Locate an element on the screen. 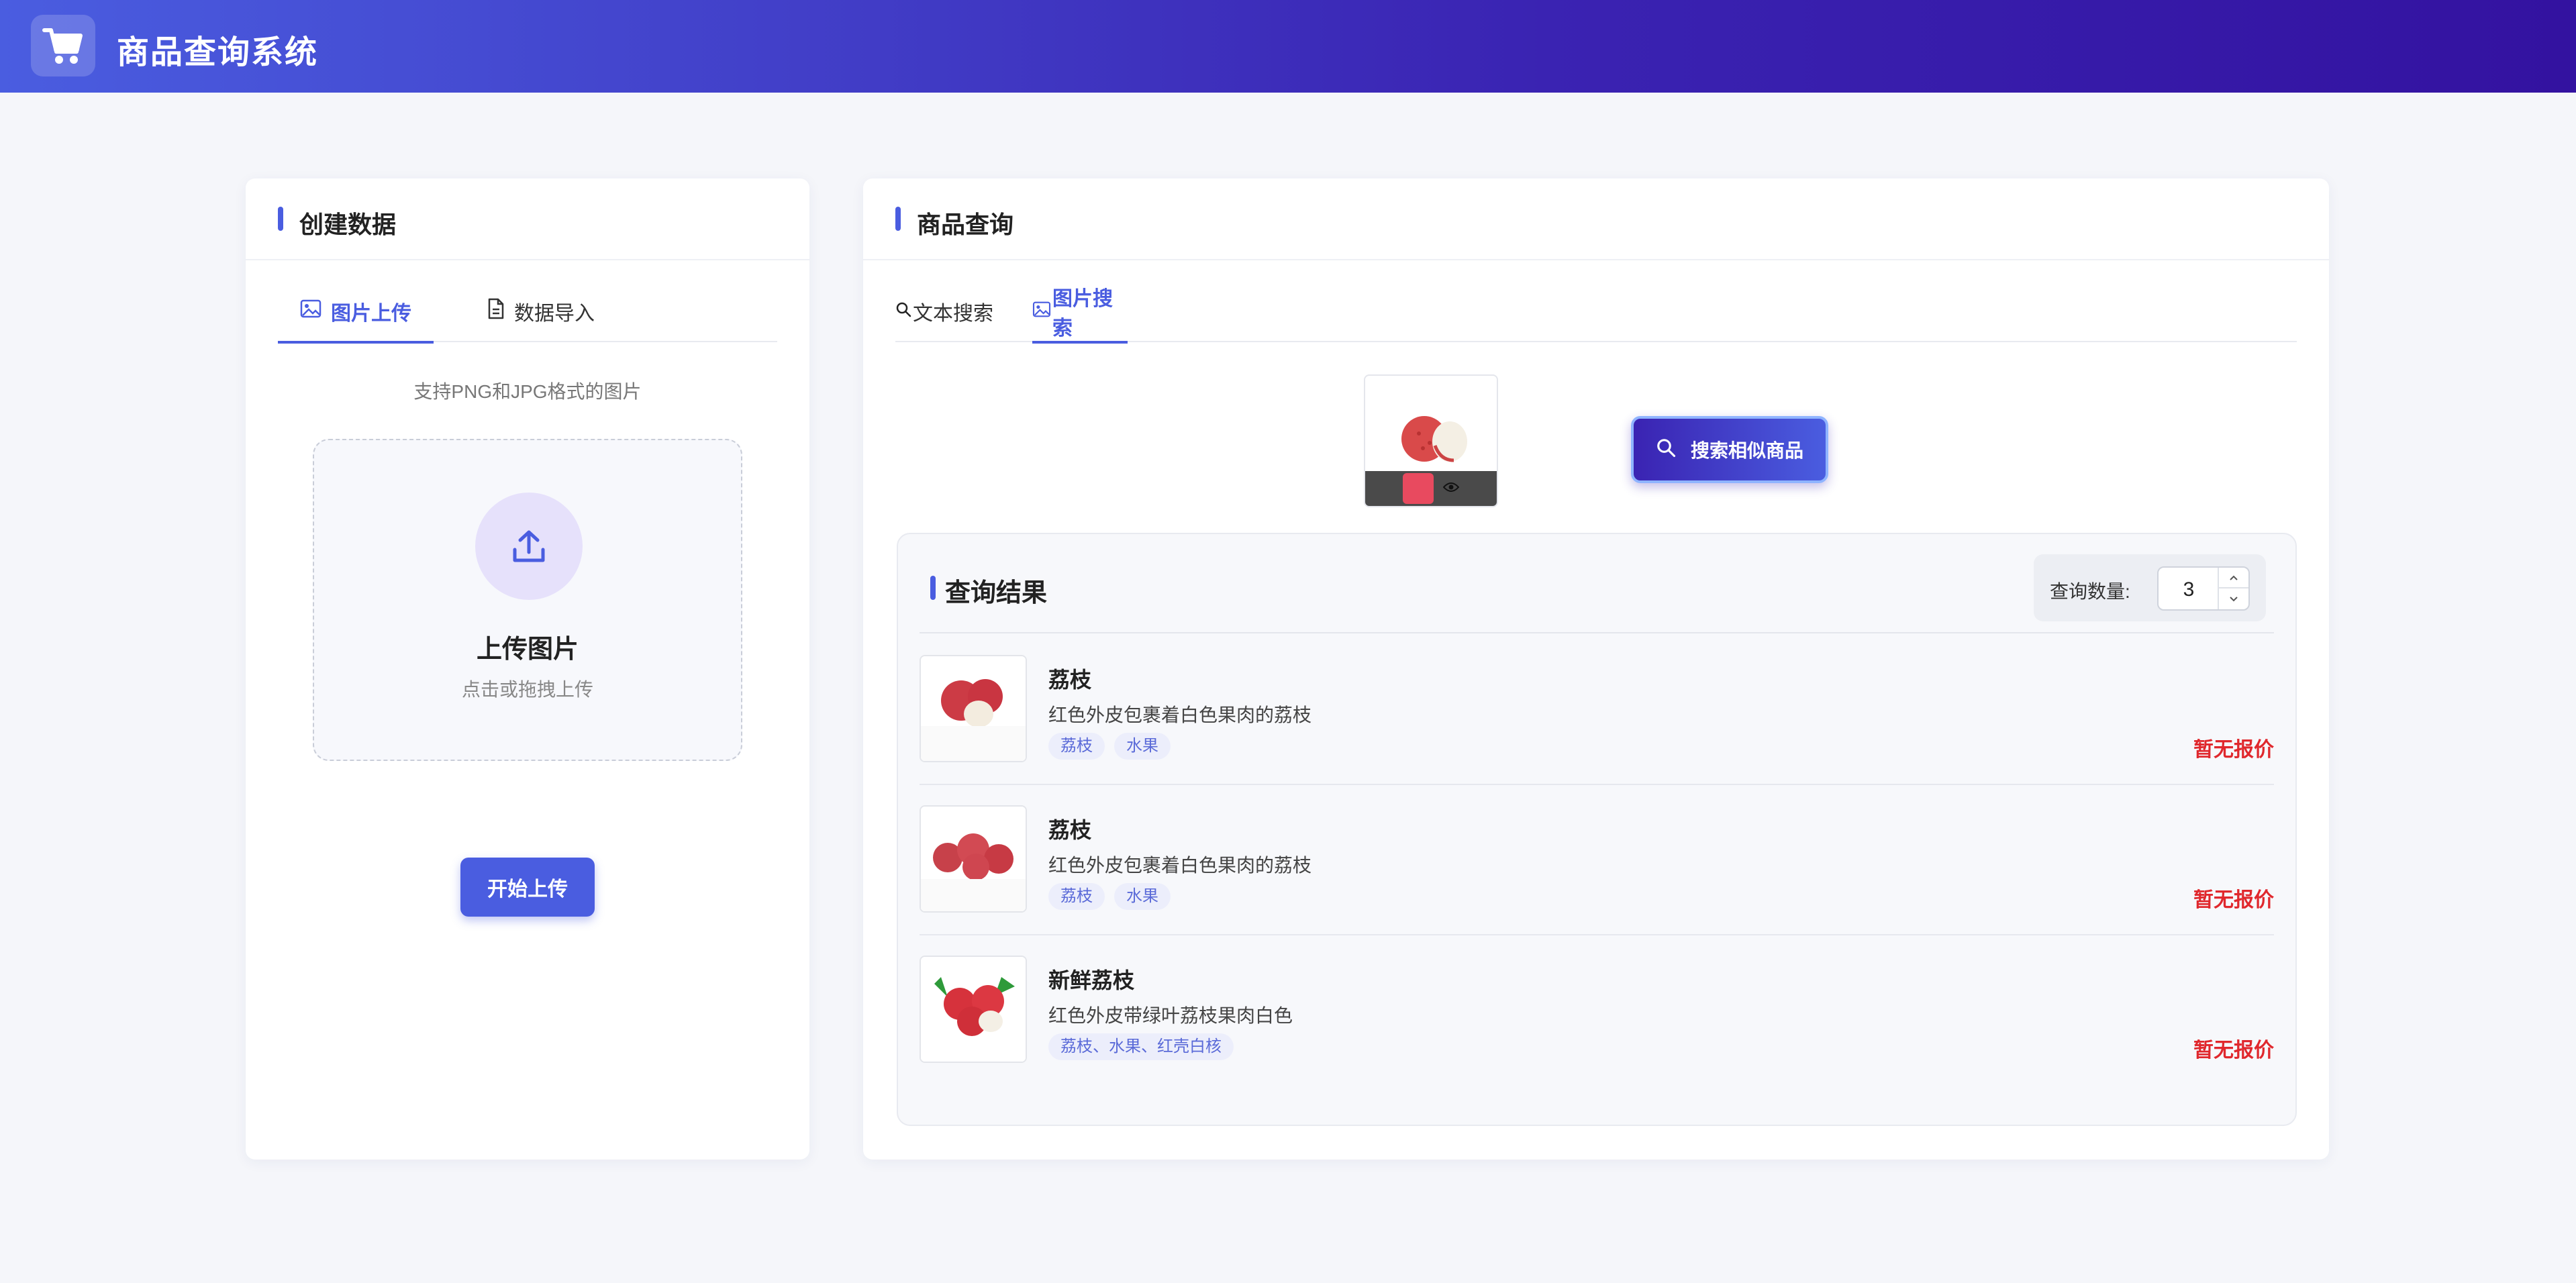  card-title: 创建数据 is located at coordinates (347, 222).